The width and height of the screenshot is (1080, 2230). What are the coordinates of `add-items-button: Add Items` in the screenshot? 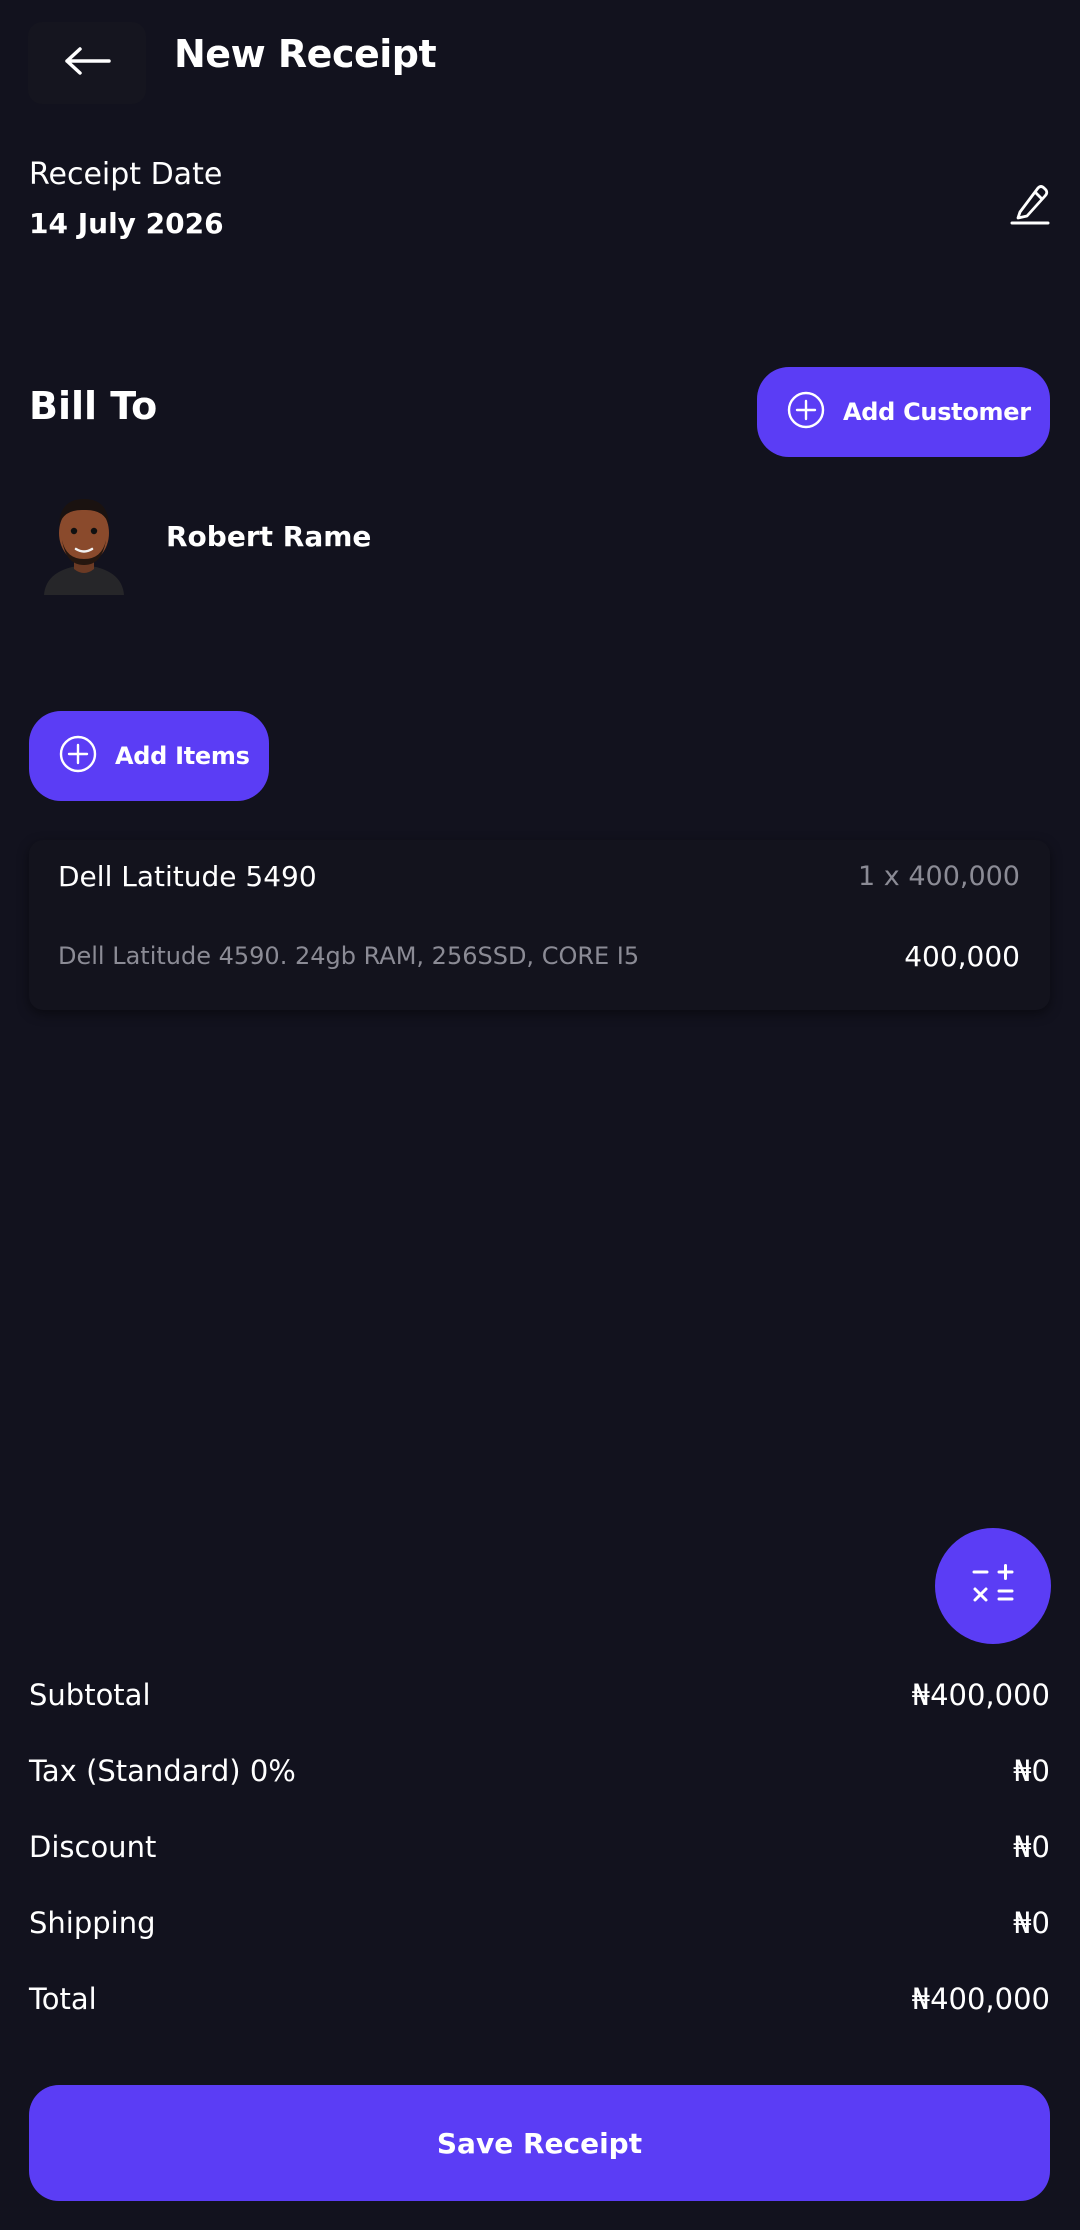 It's located at (149, 756).